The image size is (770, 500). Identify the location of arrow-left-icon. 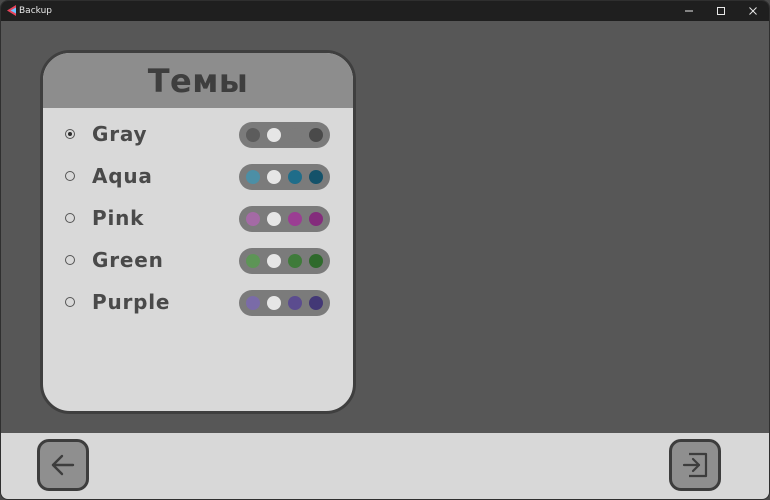
(63, 465).